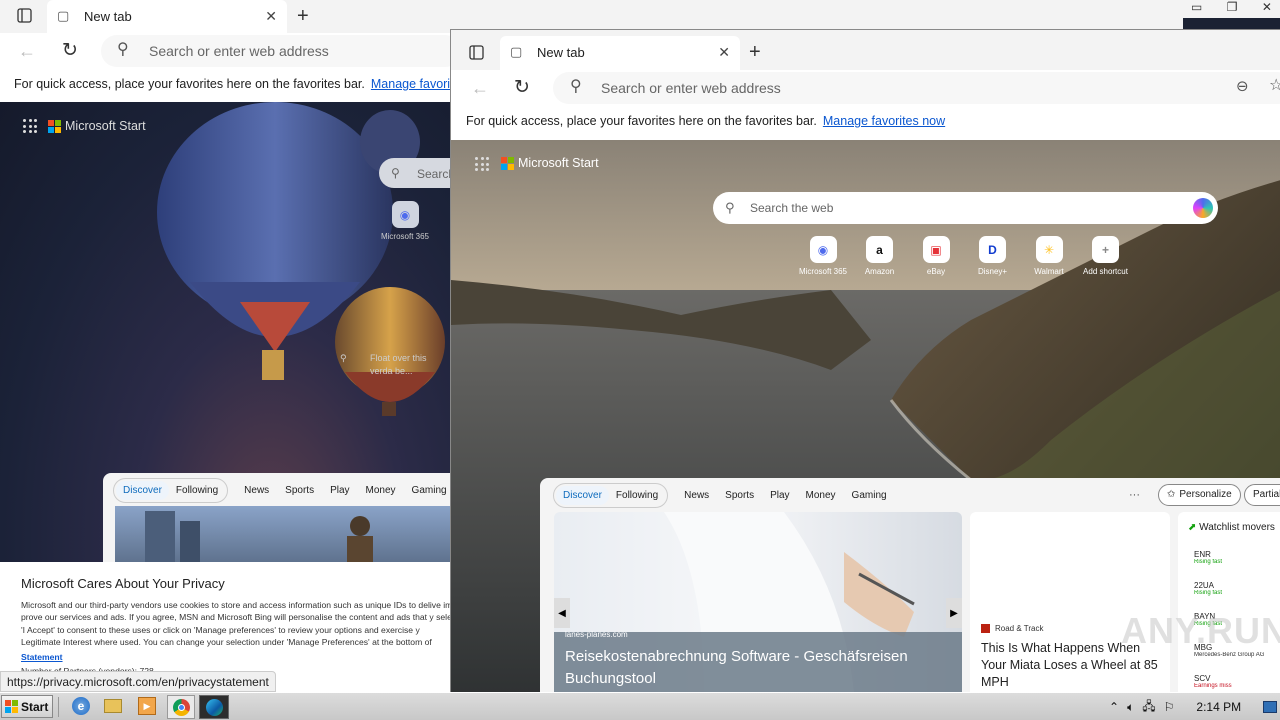 This screenshot has width=1280, height=720. Describe the element at coordinates (1267, 9) in the screenshot. I see `close-window-icon: ✕` at that location.